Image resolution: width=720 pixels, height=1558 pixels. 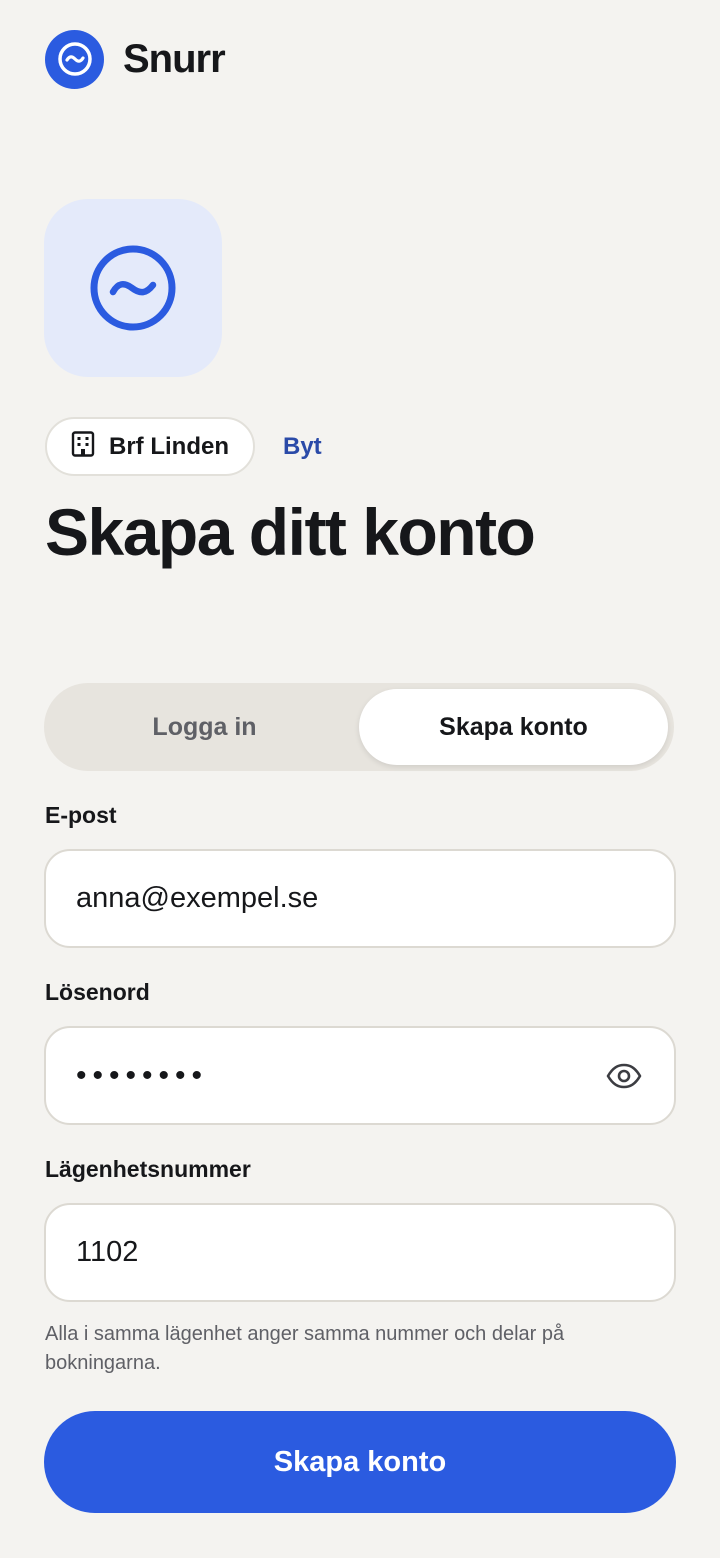 What do you see at coordinates (83, 446) in the screenshot?
I see `building-icon` at bounding box center [83, 446].